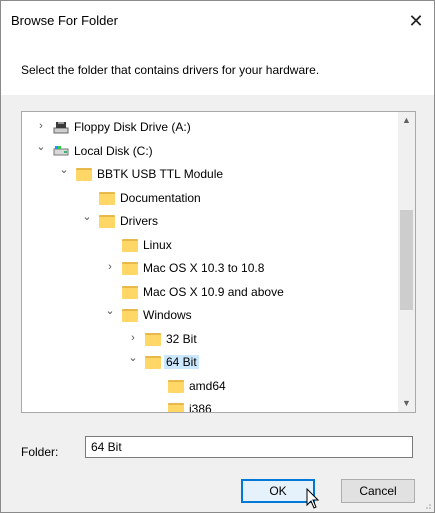 The height and width of the screenshot is (513, 435). I want to click on folder-field-label: Folder:, so click(40, 452).